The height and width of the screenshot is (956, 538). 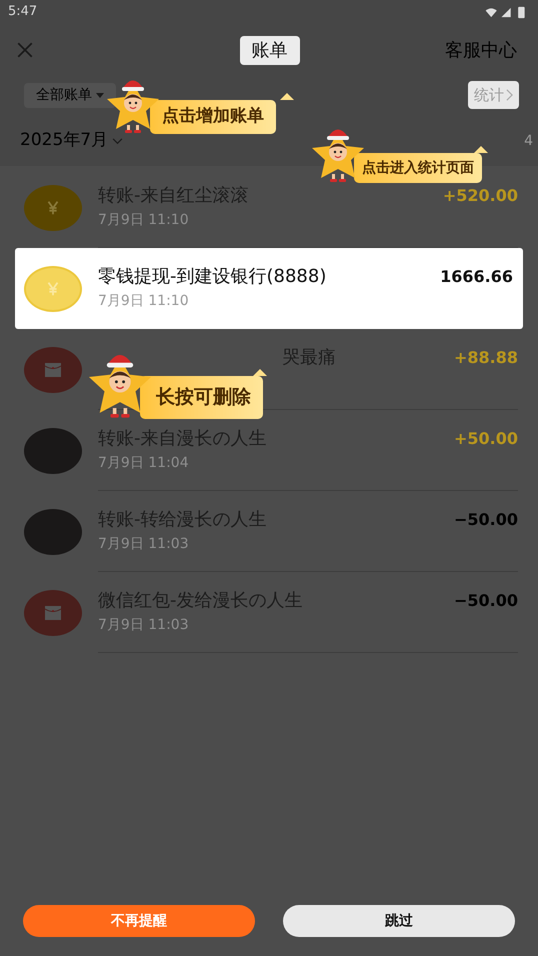 I want to click on highlighted-transaction-row: 零钱提现-到建设银行(8888) 7月9日 11:10 1666.66, so click(x=269, y=288).